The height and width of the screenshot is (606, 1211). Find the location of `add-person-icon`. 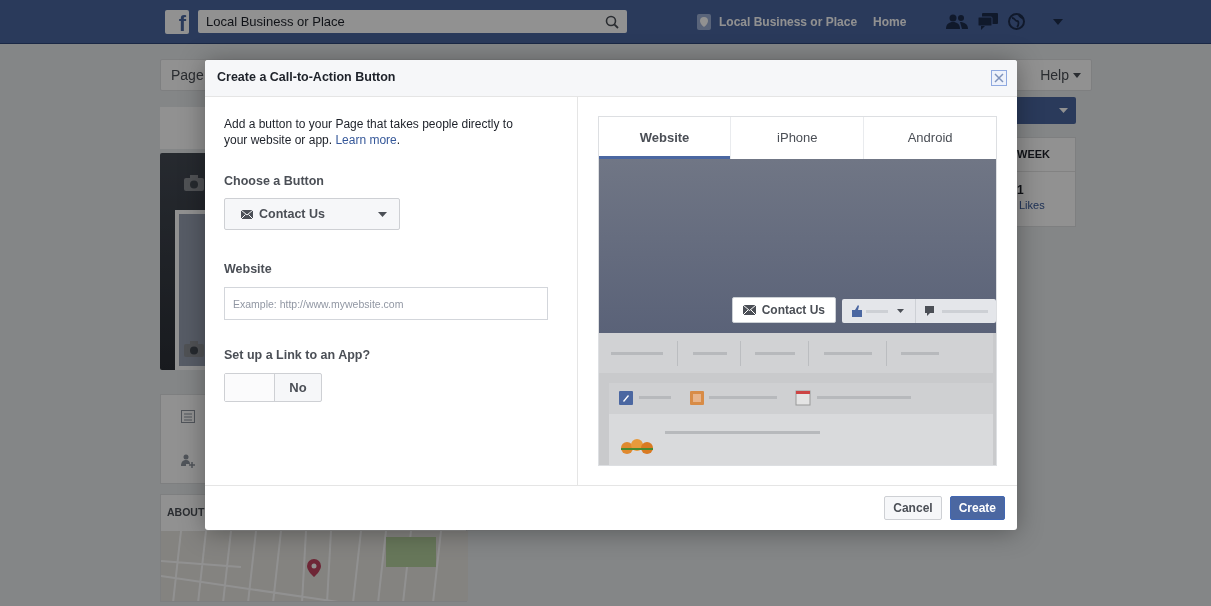

add-person-icon is located at coordinates (188, 460).